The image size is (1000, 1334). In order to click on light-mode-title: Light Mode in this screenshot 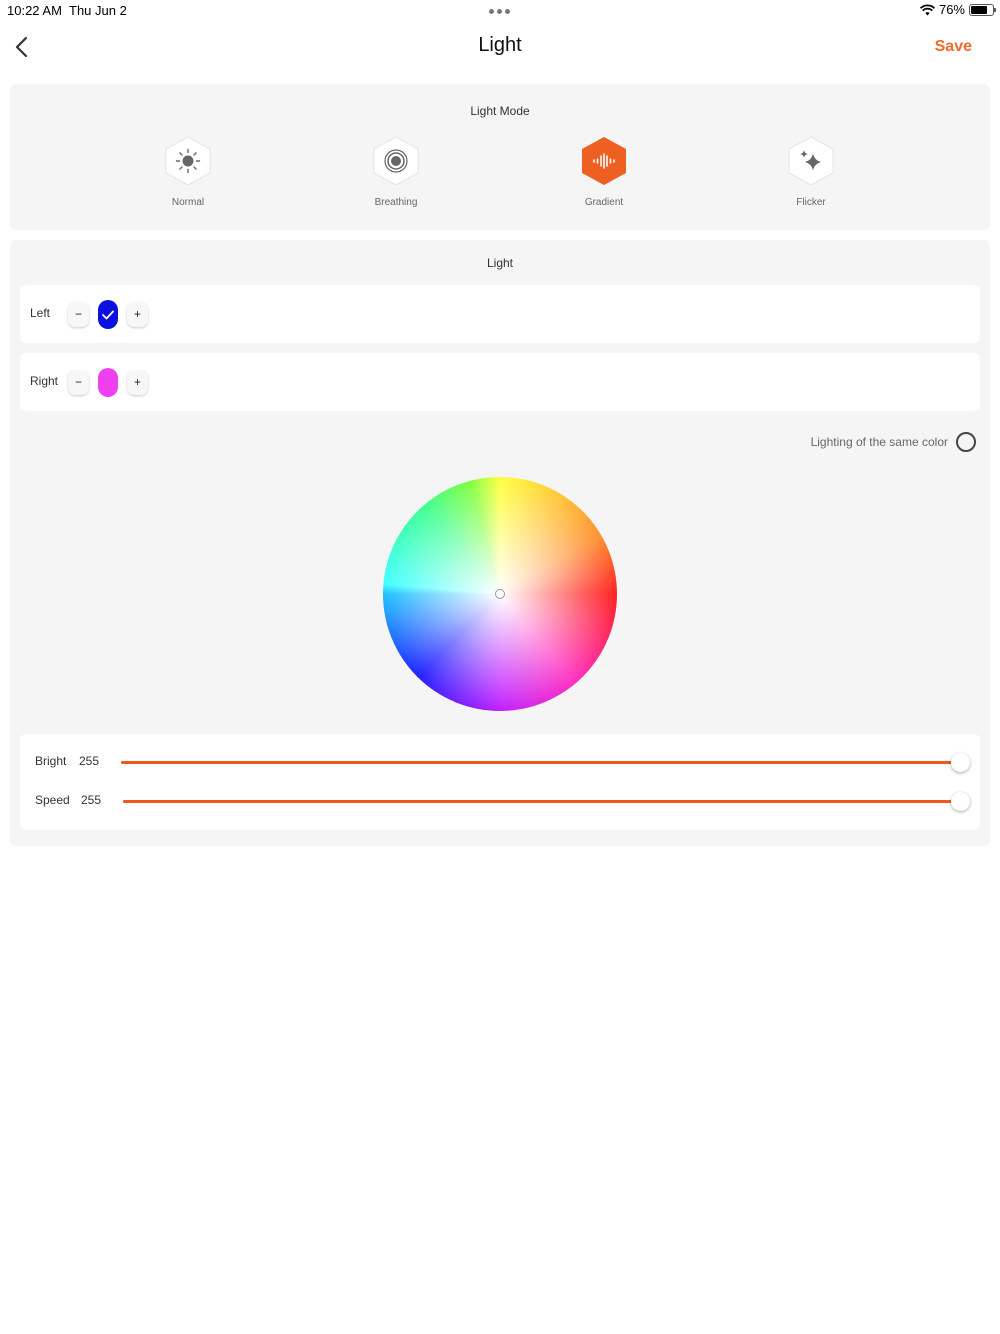, I will do `click(500, 111)`.